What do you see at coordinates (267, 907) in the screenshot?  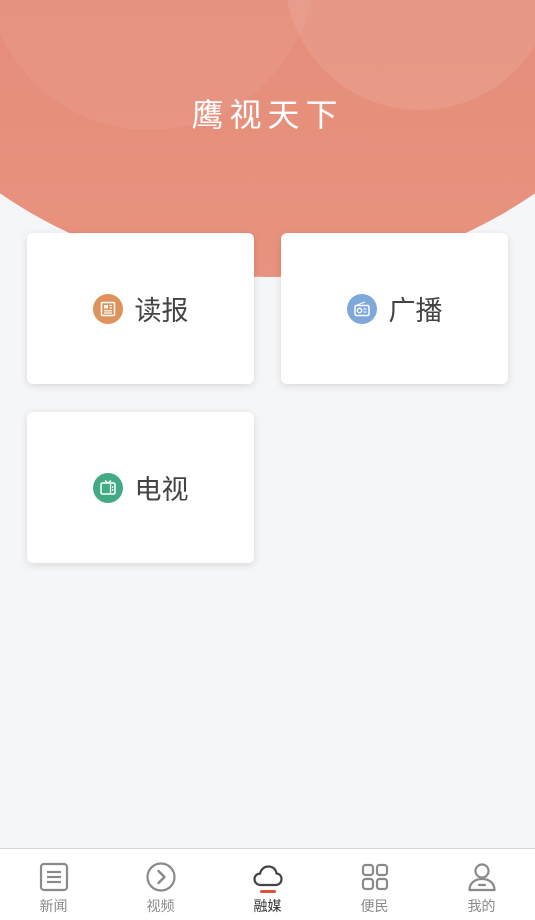 I see `tab-label: 融媒` at bounding box center [267, 907].